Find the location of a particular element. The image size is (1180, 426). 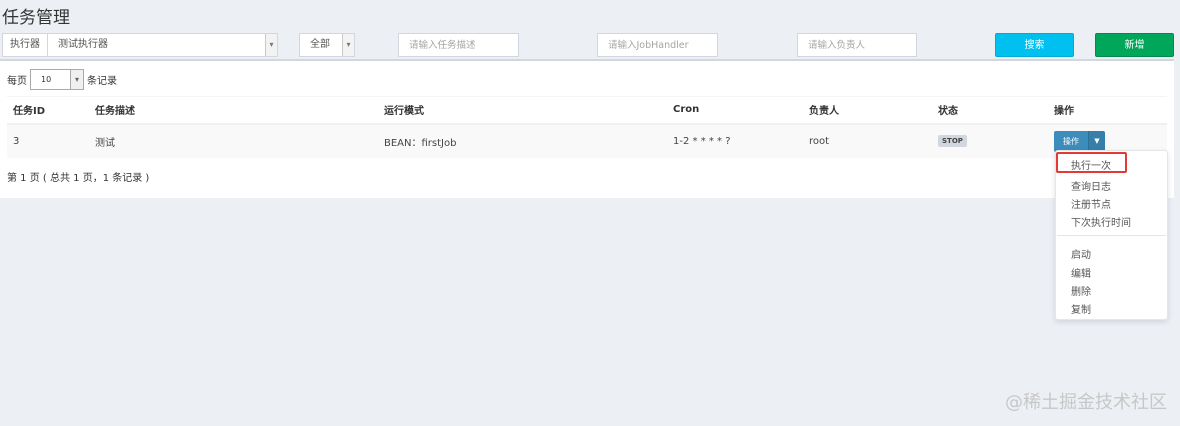

page-length-control: 每页 10 ▾ 条记录 is located at coordinates (62, 79).